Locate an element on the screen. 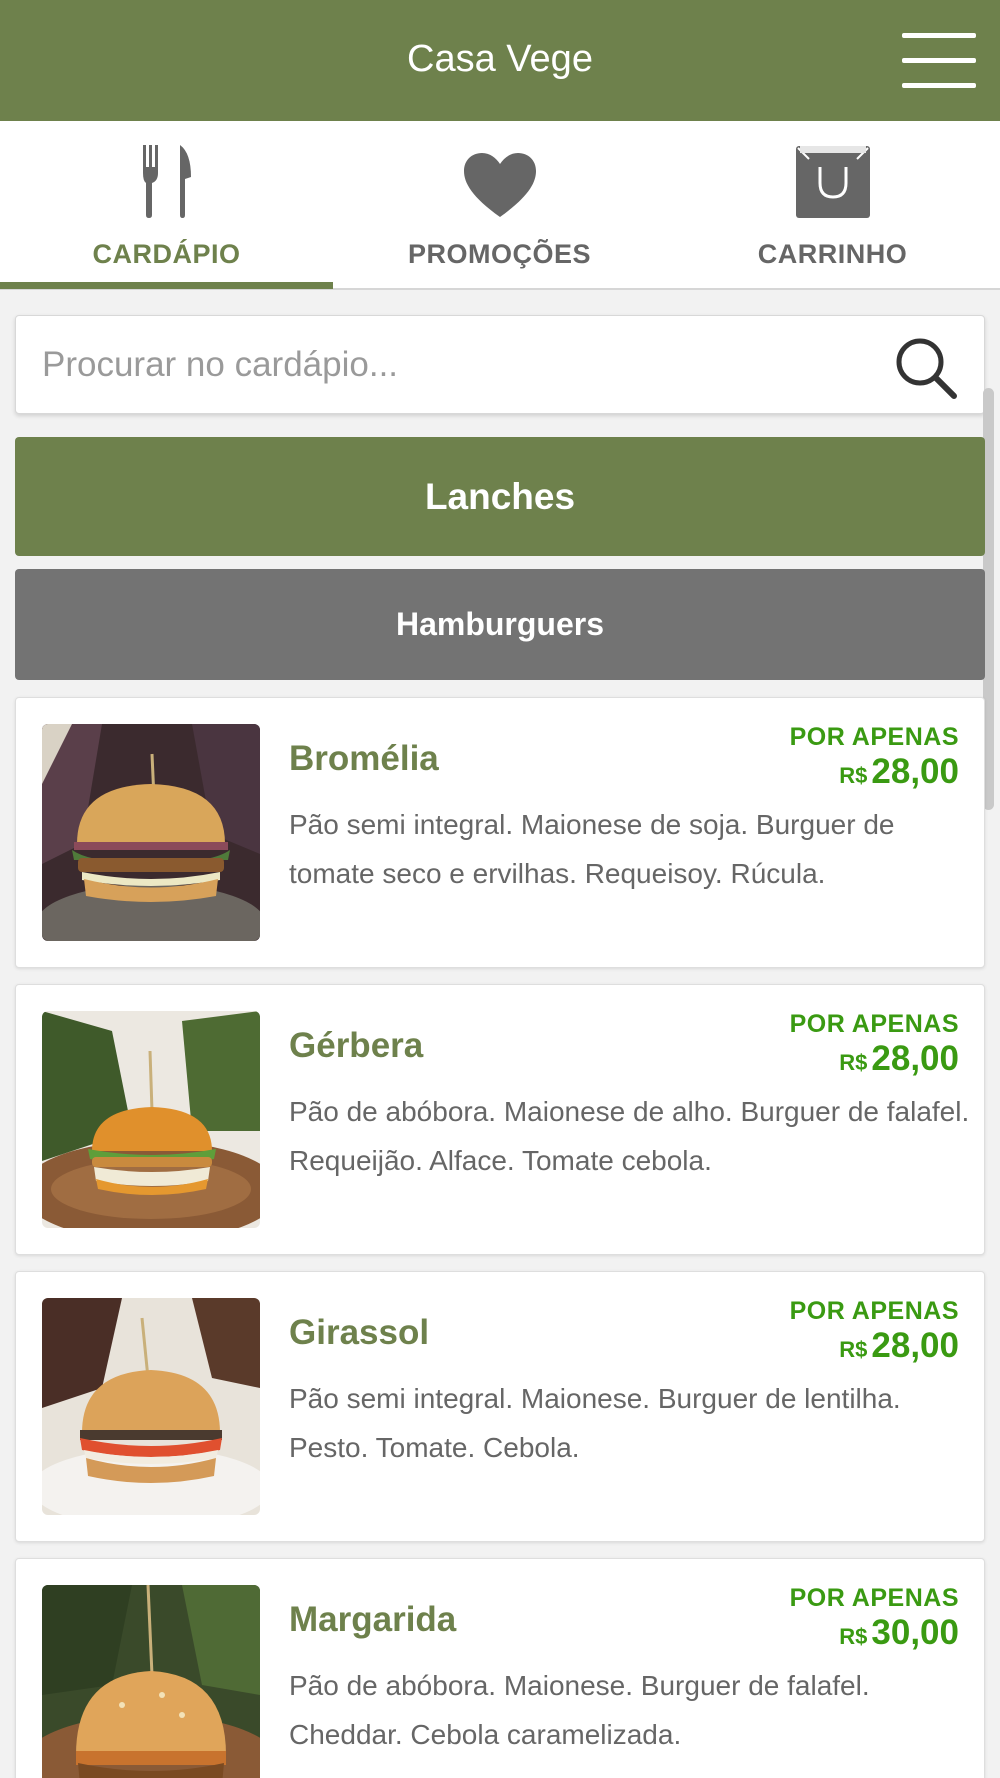  item-name: Bromélia is located at coordinates (364, 758).